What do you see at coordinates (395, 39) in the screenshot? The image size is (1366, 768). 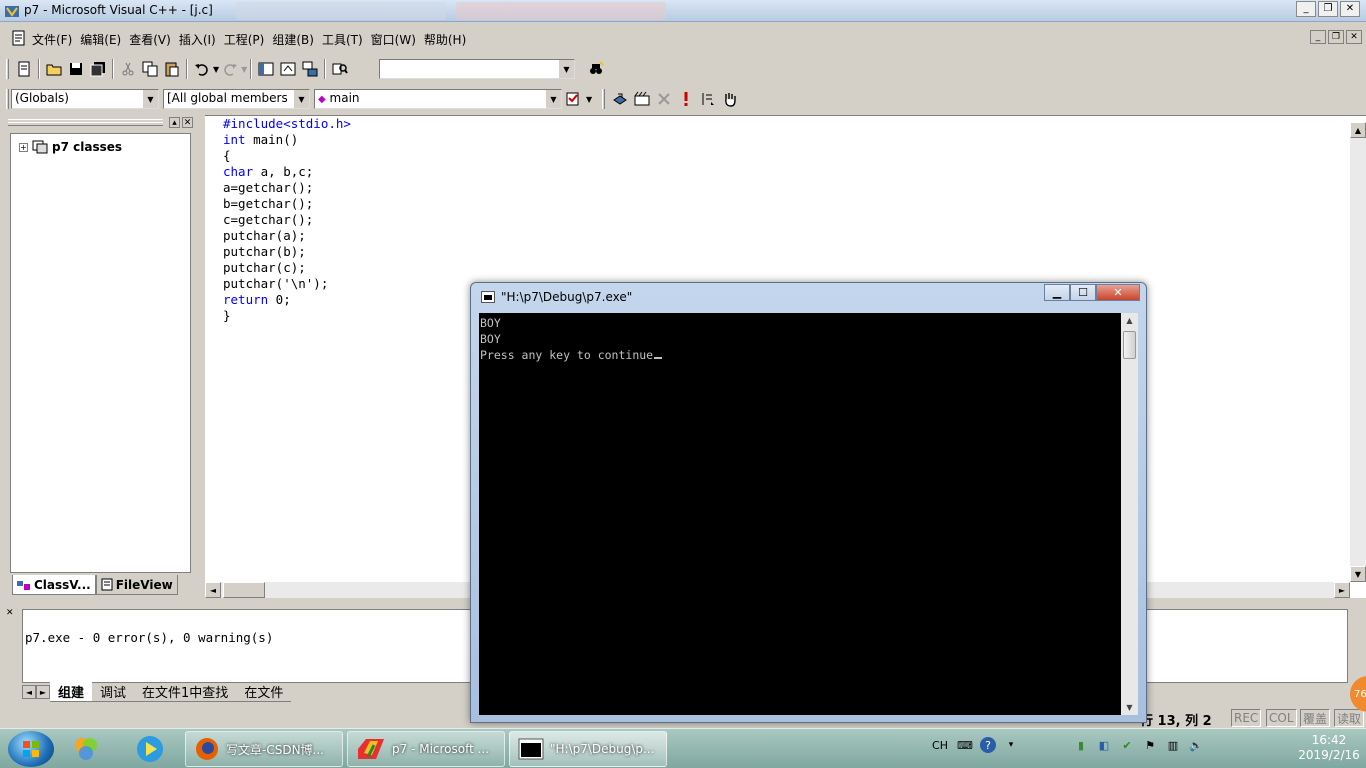 I see `menu-window: 窗口(W)` at bounding box center [395, 39].